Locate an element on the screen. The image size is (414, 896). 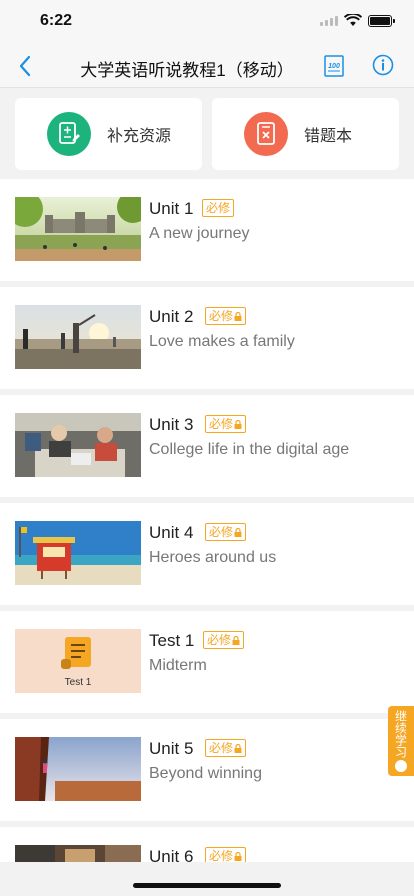
wifi-icon is located at coordinates (353, 20).